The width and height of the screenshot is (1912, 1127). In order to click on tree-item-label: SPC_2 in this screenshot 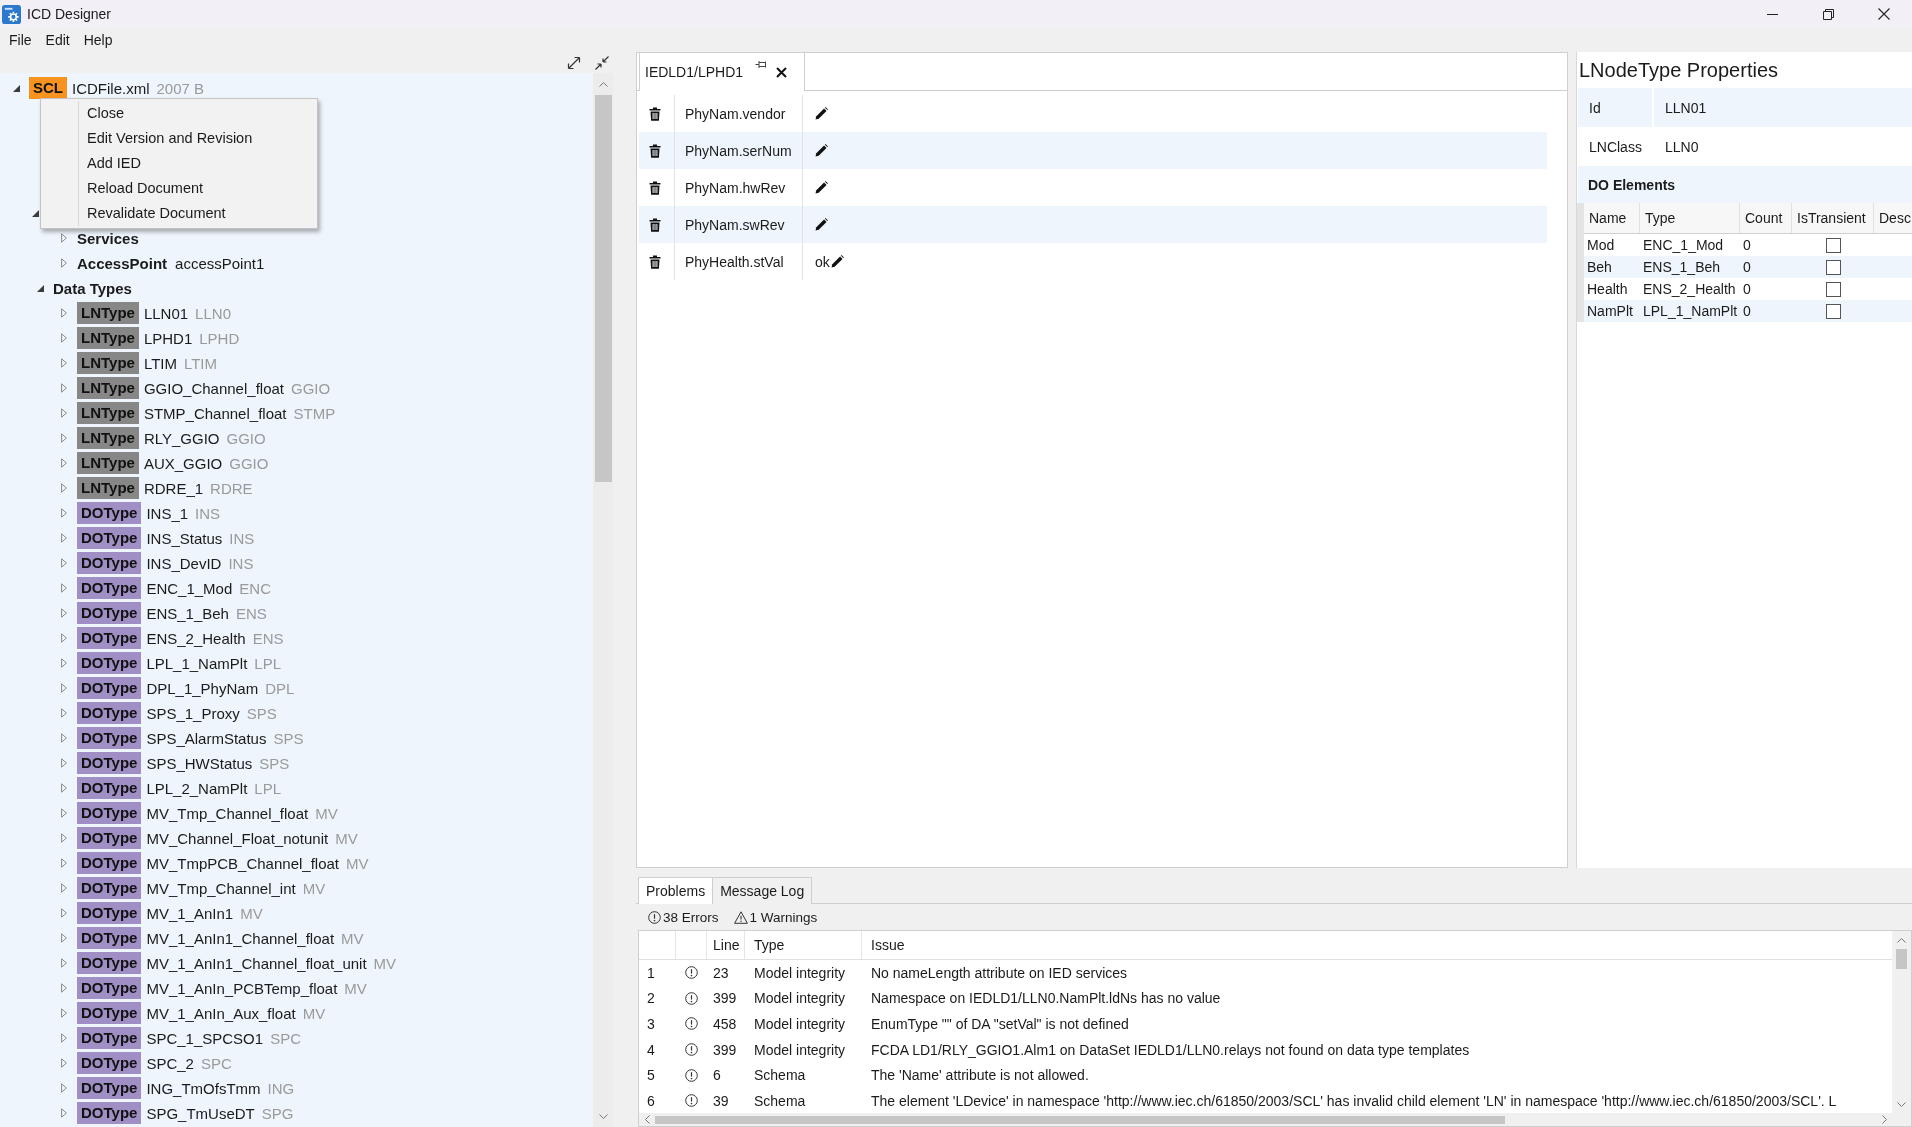, I will do `click(170, 1063)`.